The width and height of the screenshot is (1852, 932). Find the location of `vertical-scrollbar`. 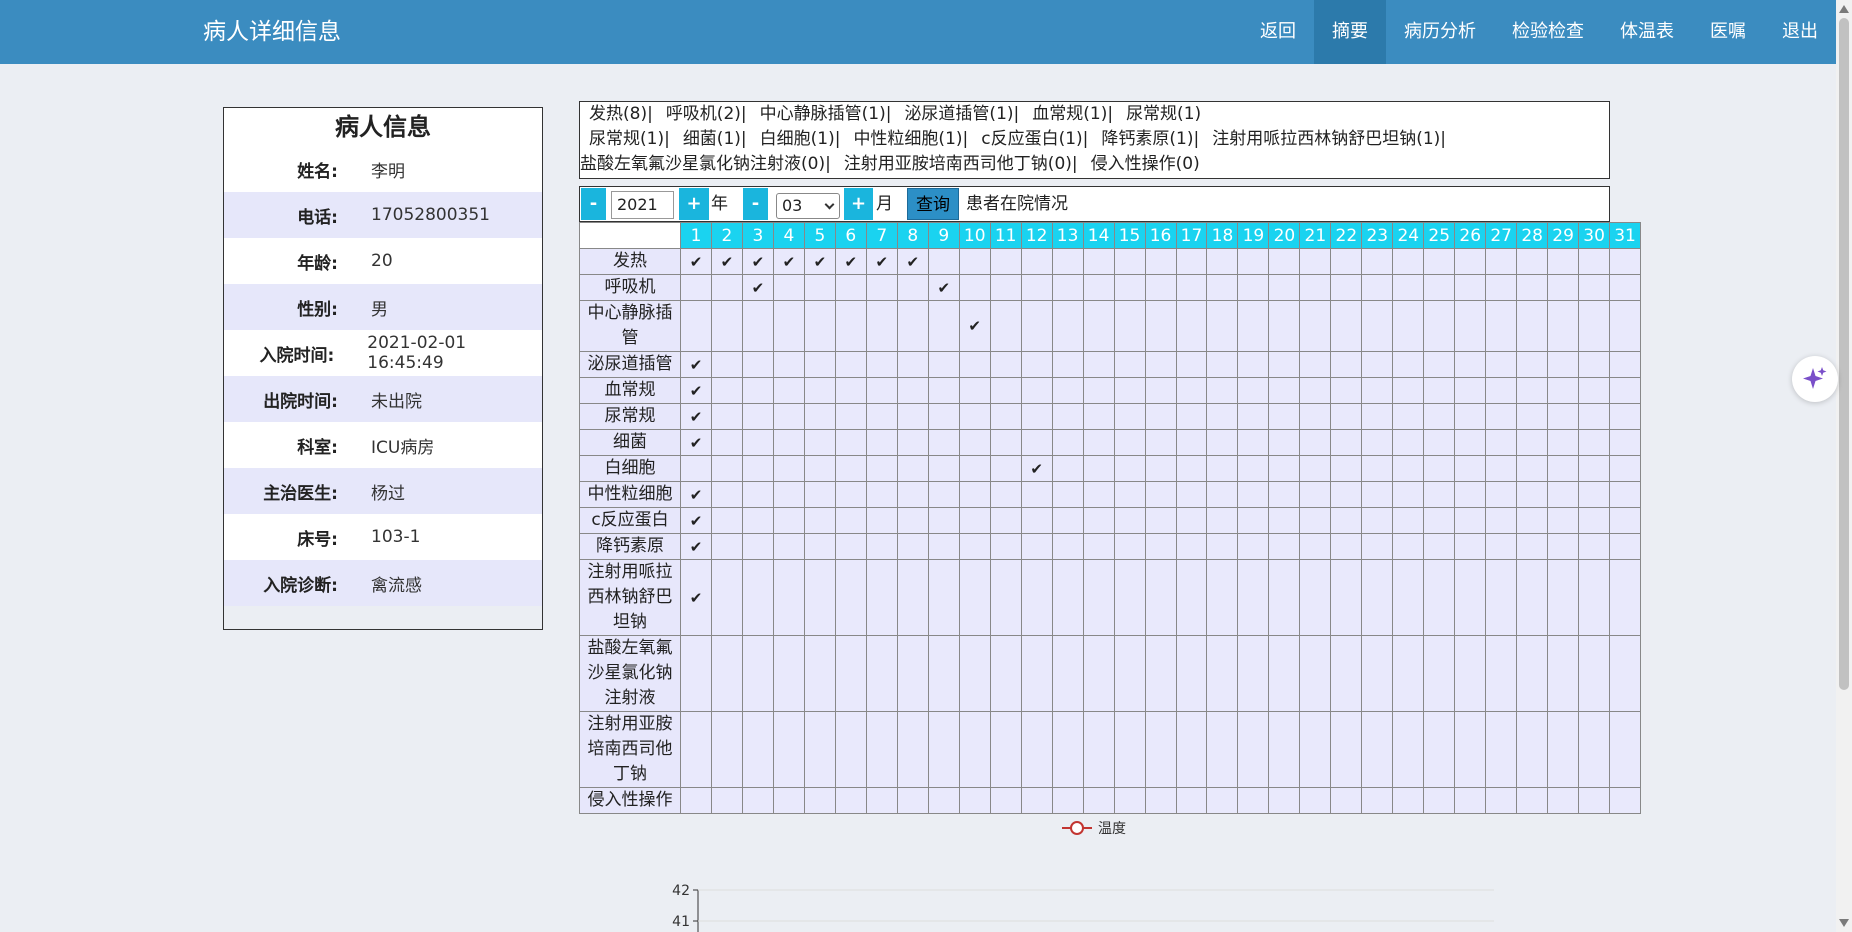

vertical-scrollbar is located at coordinates (1844, 466).